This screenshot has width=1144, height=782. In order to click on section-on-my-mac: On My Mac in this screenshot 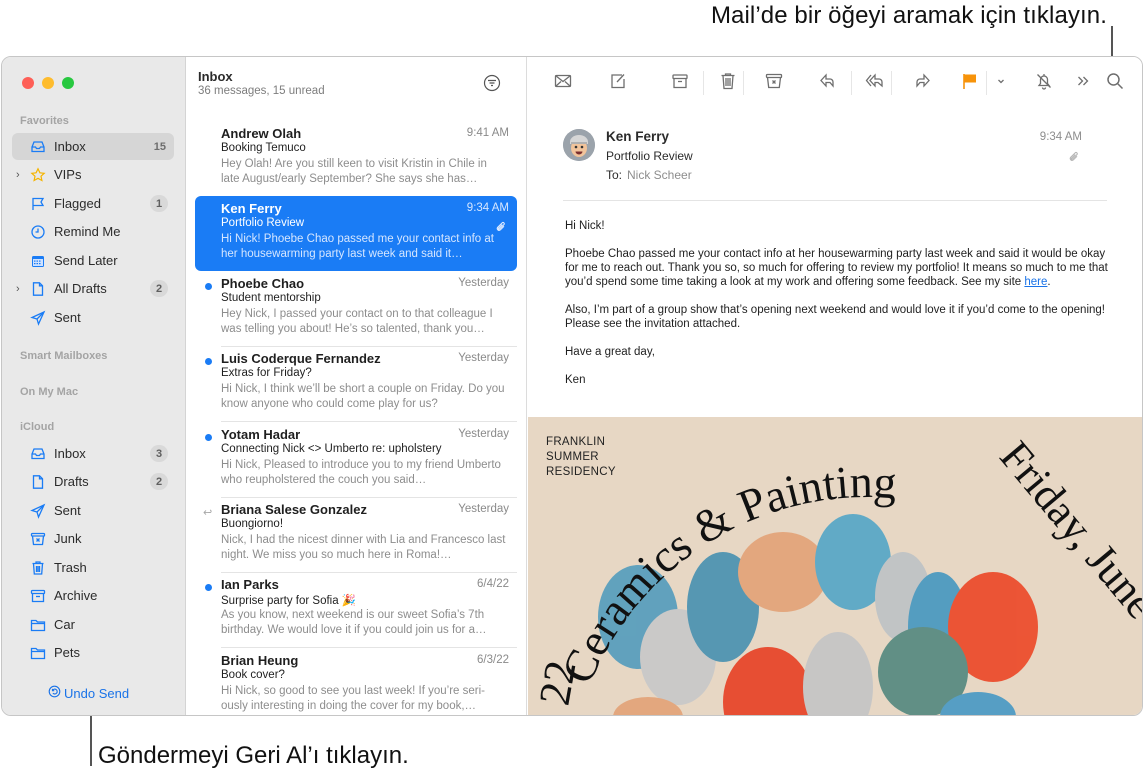, I will do `click(49, 392)`.